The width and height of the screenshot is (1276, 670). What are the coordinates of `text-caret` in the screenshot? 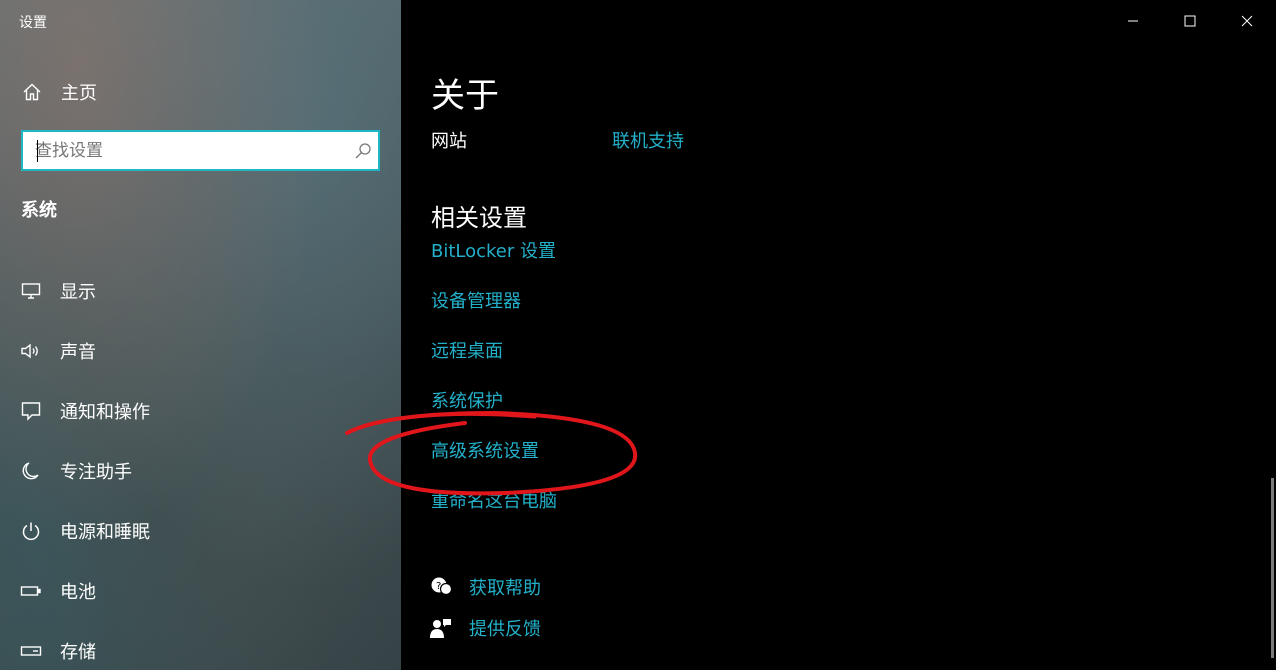 It's located at (37, 151).